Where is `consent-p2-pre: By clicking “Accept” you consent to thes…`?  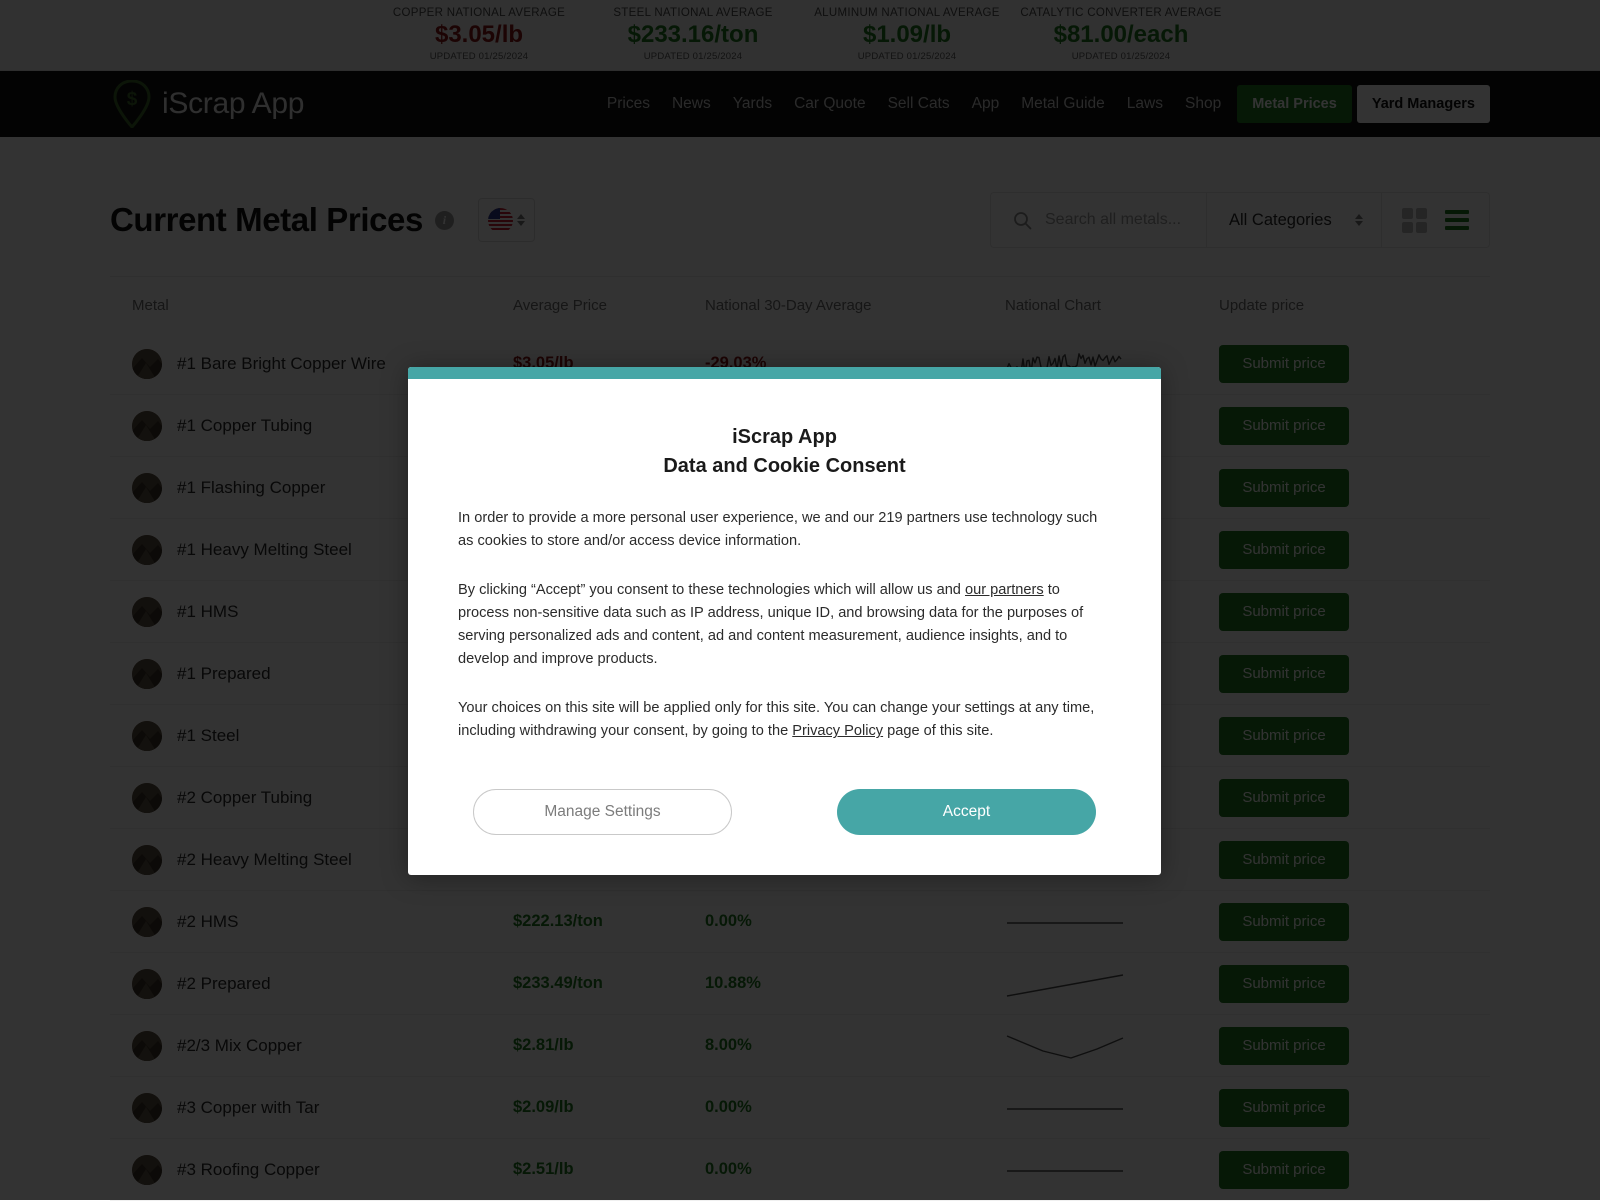 consent-p2-pre: By clicking “Accept” you consent to thes… is located at coordinates (711, 590).